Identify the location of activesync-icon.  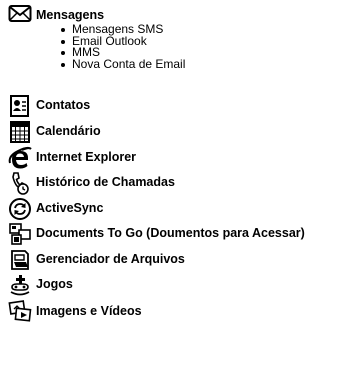
(20, 209).